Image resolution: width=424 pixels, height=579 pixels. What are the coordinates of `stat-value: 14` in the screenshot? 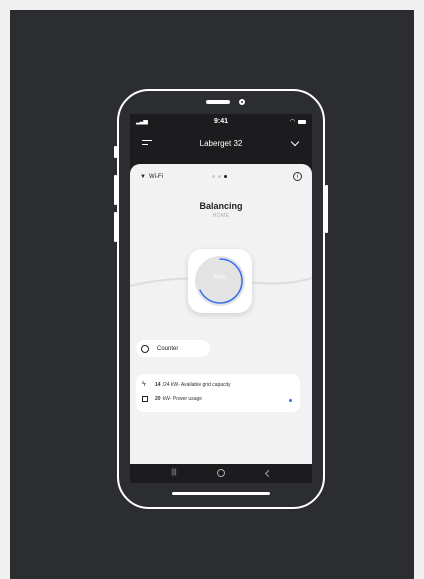 It's located at (158, 384).